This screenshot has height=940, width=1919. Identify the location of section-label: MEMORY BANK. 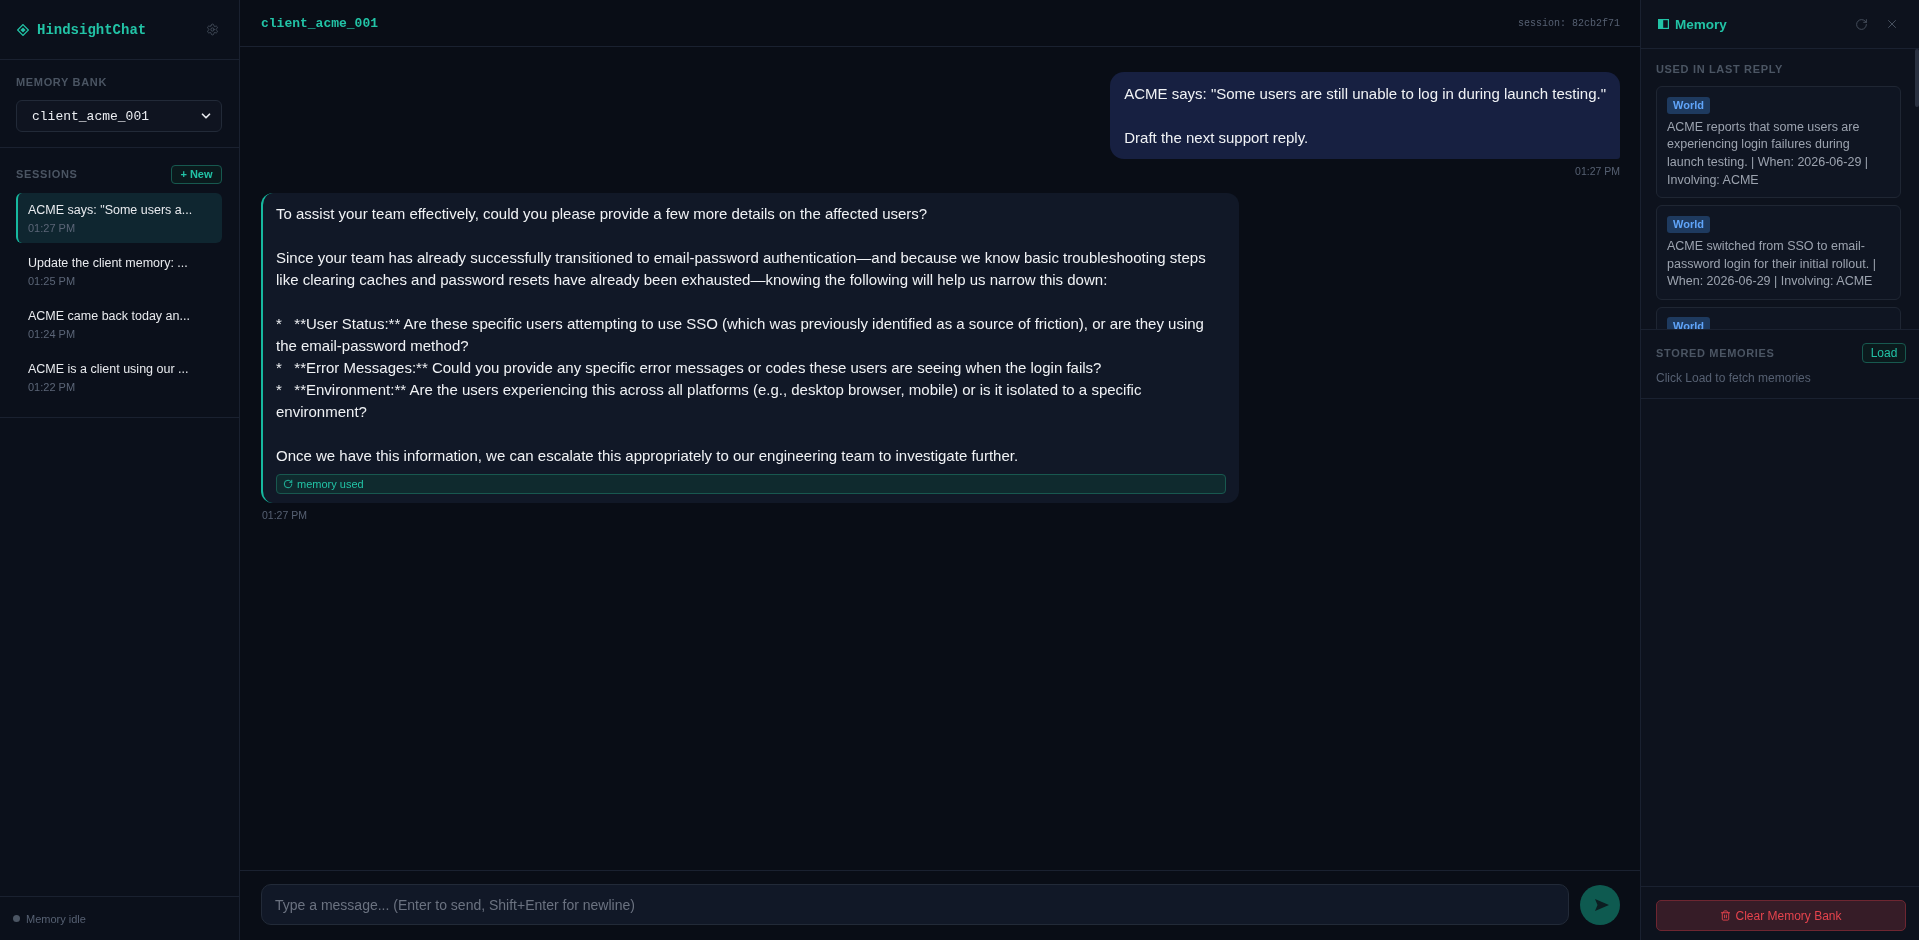
(62, 82).